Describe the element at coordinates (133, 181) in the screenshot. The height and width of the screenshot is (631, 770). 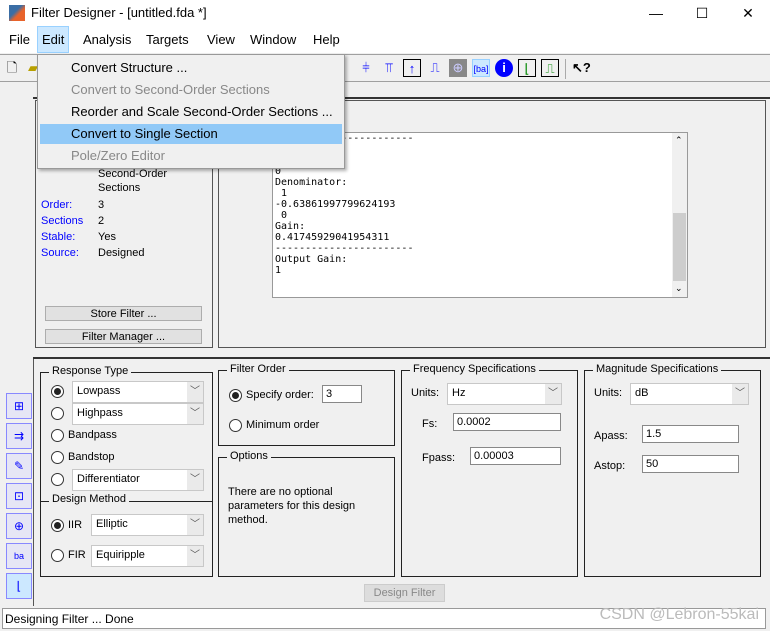
I see `structure-value: Second-Order Sections` at that location.